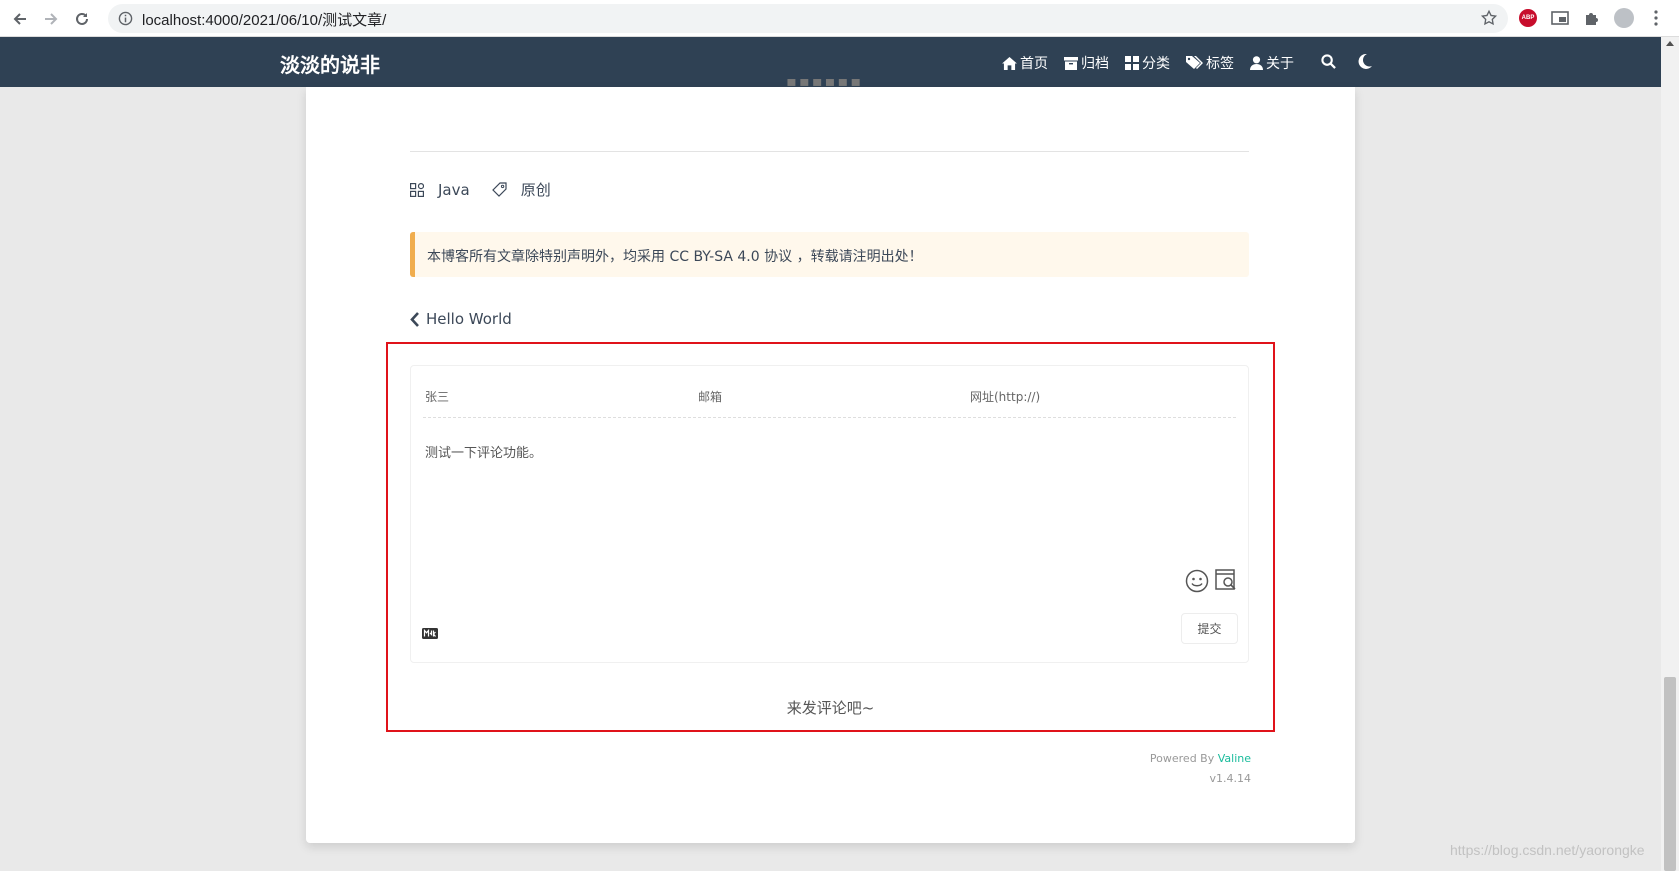  I want to click on address-bar: localhost:4000/2021/06/10/测试文章/, so click(808, 18).